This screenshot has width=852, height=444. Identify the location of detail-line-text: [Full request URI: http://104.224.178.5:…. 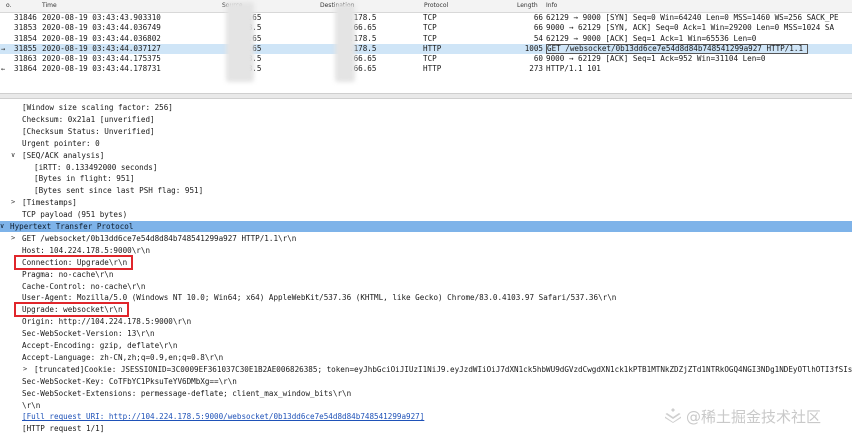
(223, 417).